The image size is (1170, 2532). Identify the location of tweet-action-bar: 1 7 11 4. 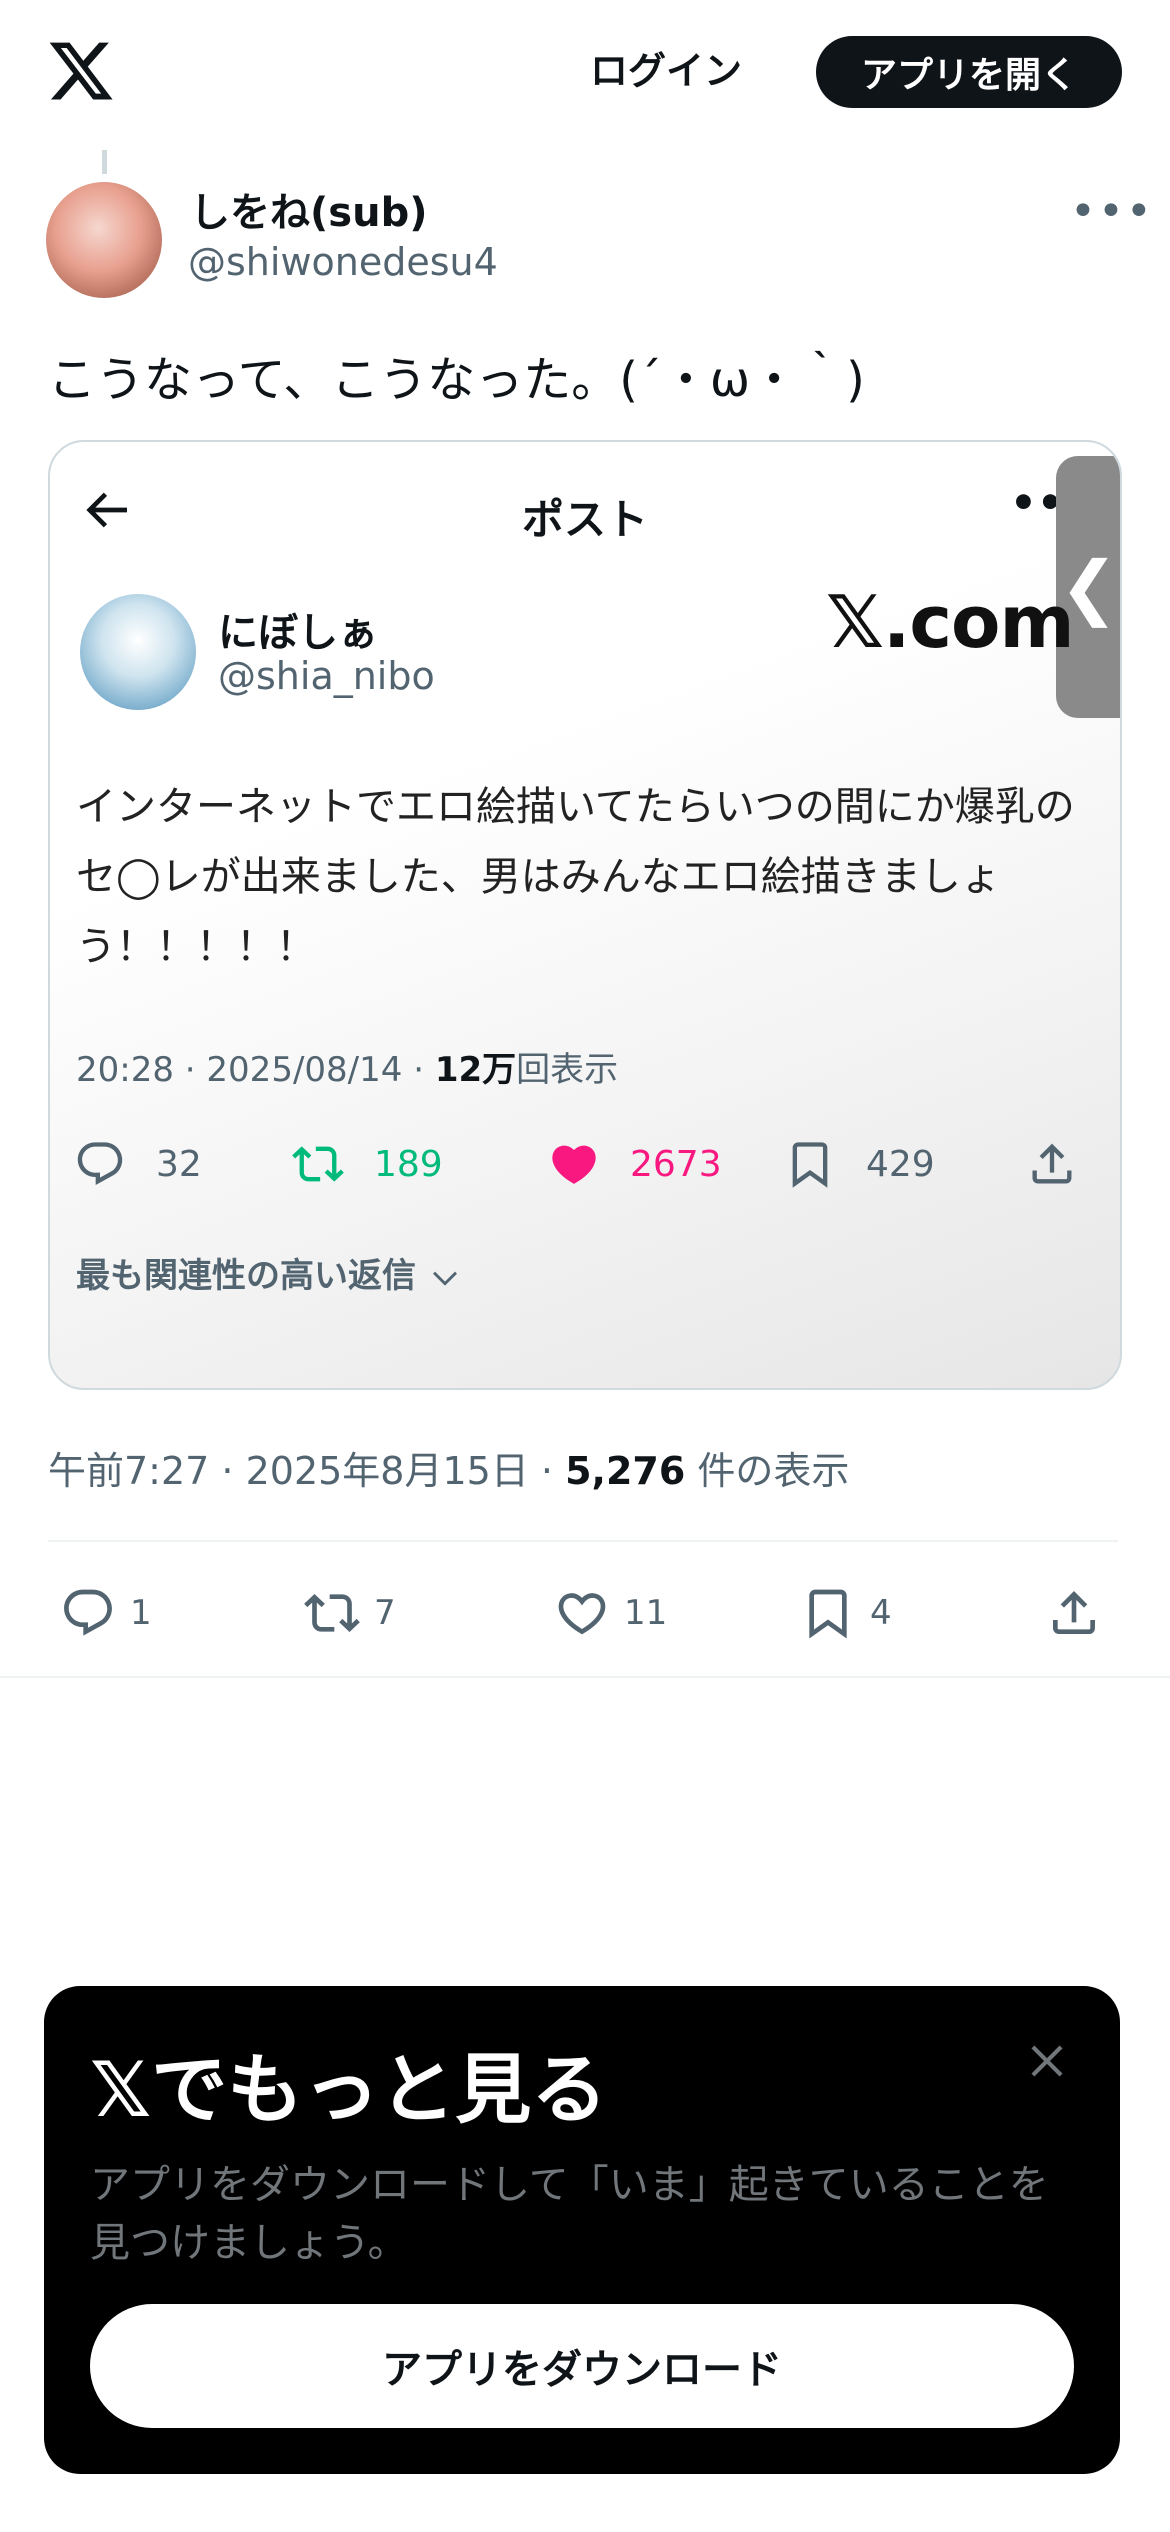
(585, 1613).